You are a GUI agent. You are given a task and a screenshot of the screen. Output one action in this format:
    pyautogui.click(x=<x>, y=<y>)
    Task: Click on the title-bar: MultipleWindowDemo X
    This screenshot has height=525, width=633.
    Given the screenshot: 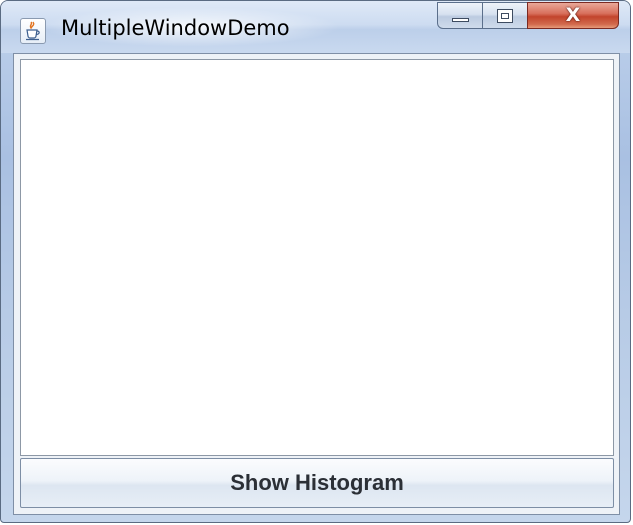 What is the action you would take?
    pyautogui.click(x=315, y=27)
    